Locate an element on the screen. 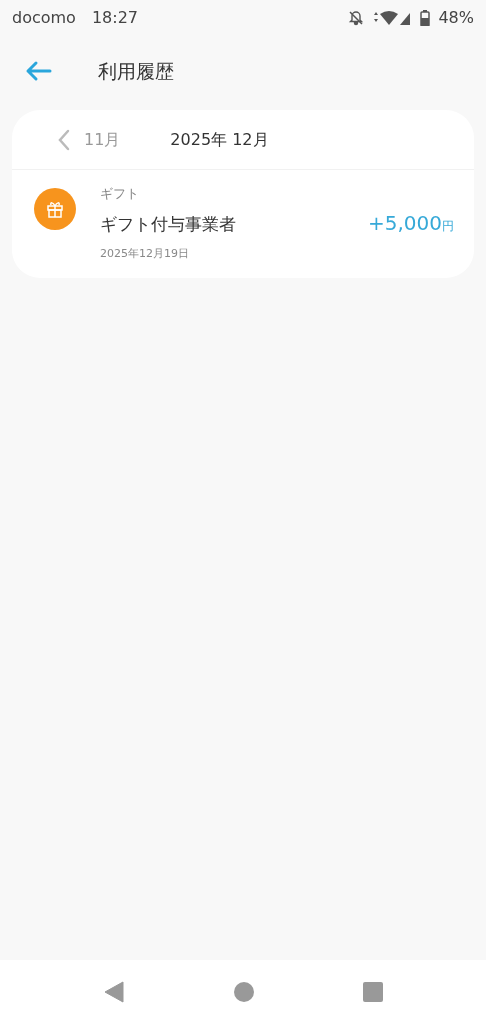 The height and width of the screenshot is (1024, 486). back-icon is located at coordinates (113, 992).